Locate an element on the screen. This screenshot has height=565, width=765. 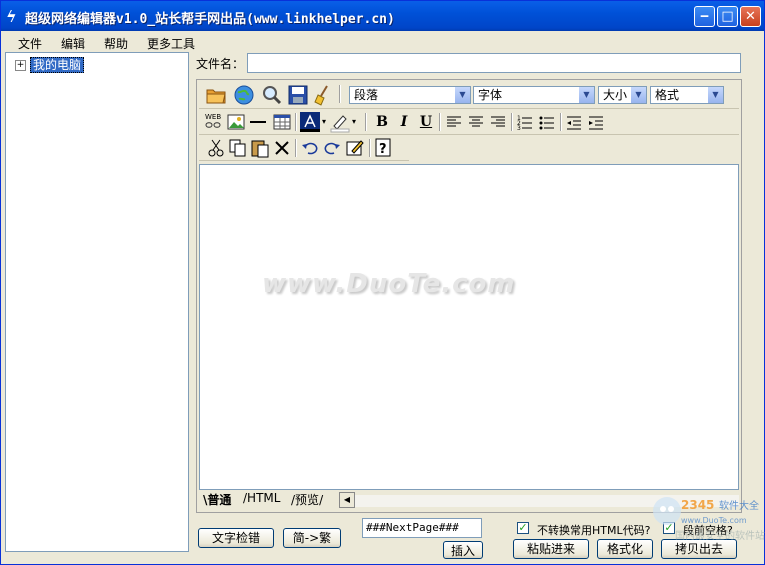
insert-image-icon is located at coordinates (236, 122).